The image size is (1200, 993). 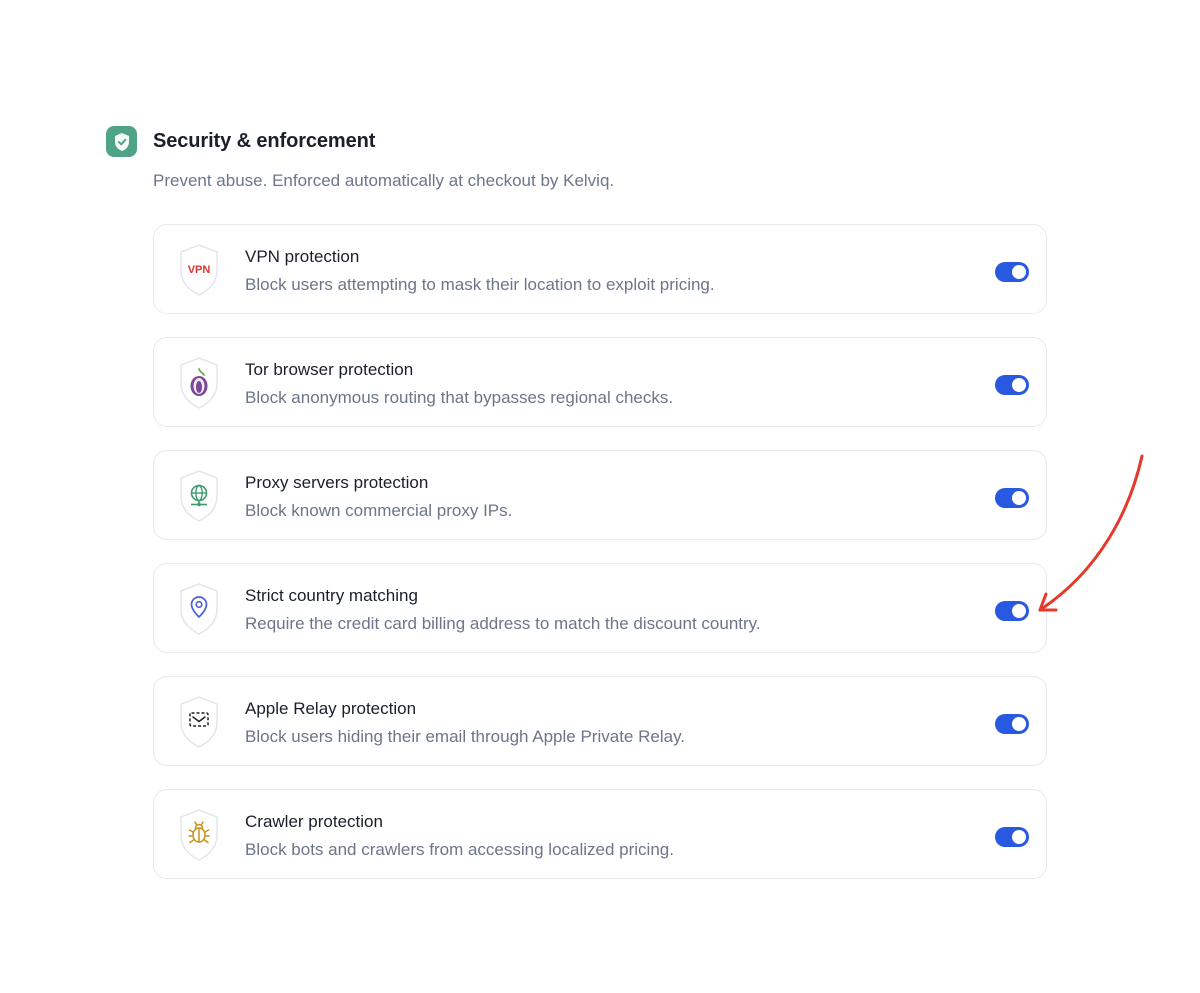 What do you see at coordinates (199, 722) in the screenshot?
I see `hidden-mail-icon` at bounding box center [199, 722].